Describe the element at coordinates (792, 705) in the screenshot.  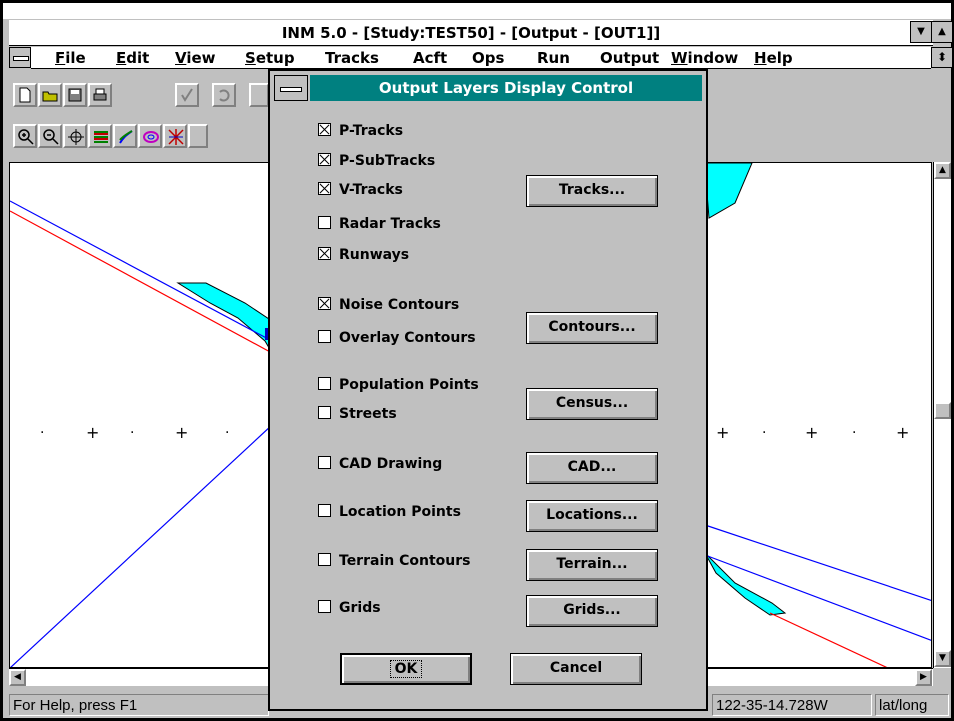
I see `status-coordinate: 122-35-14.728W` at that location.